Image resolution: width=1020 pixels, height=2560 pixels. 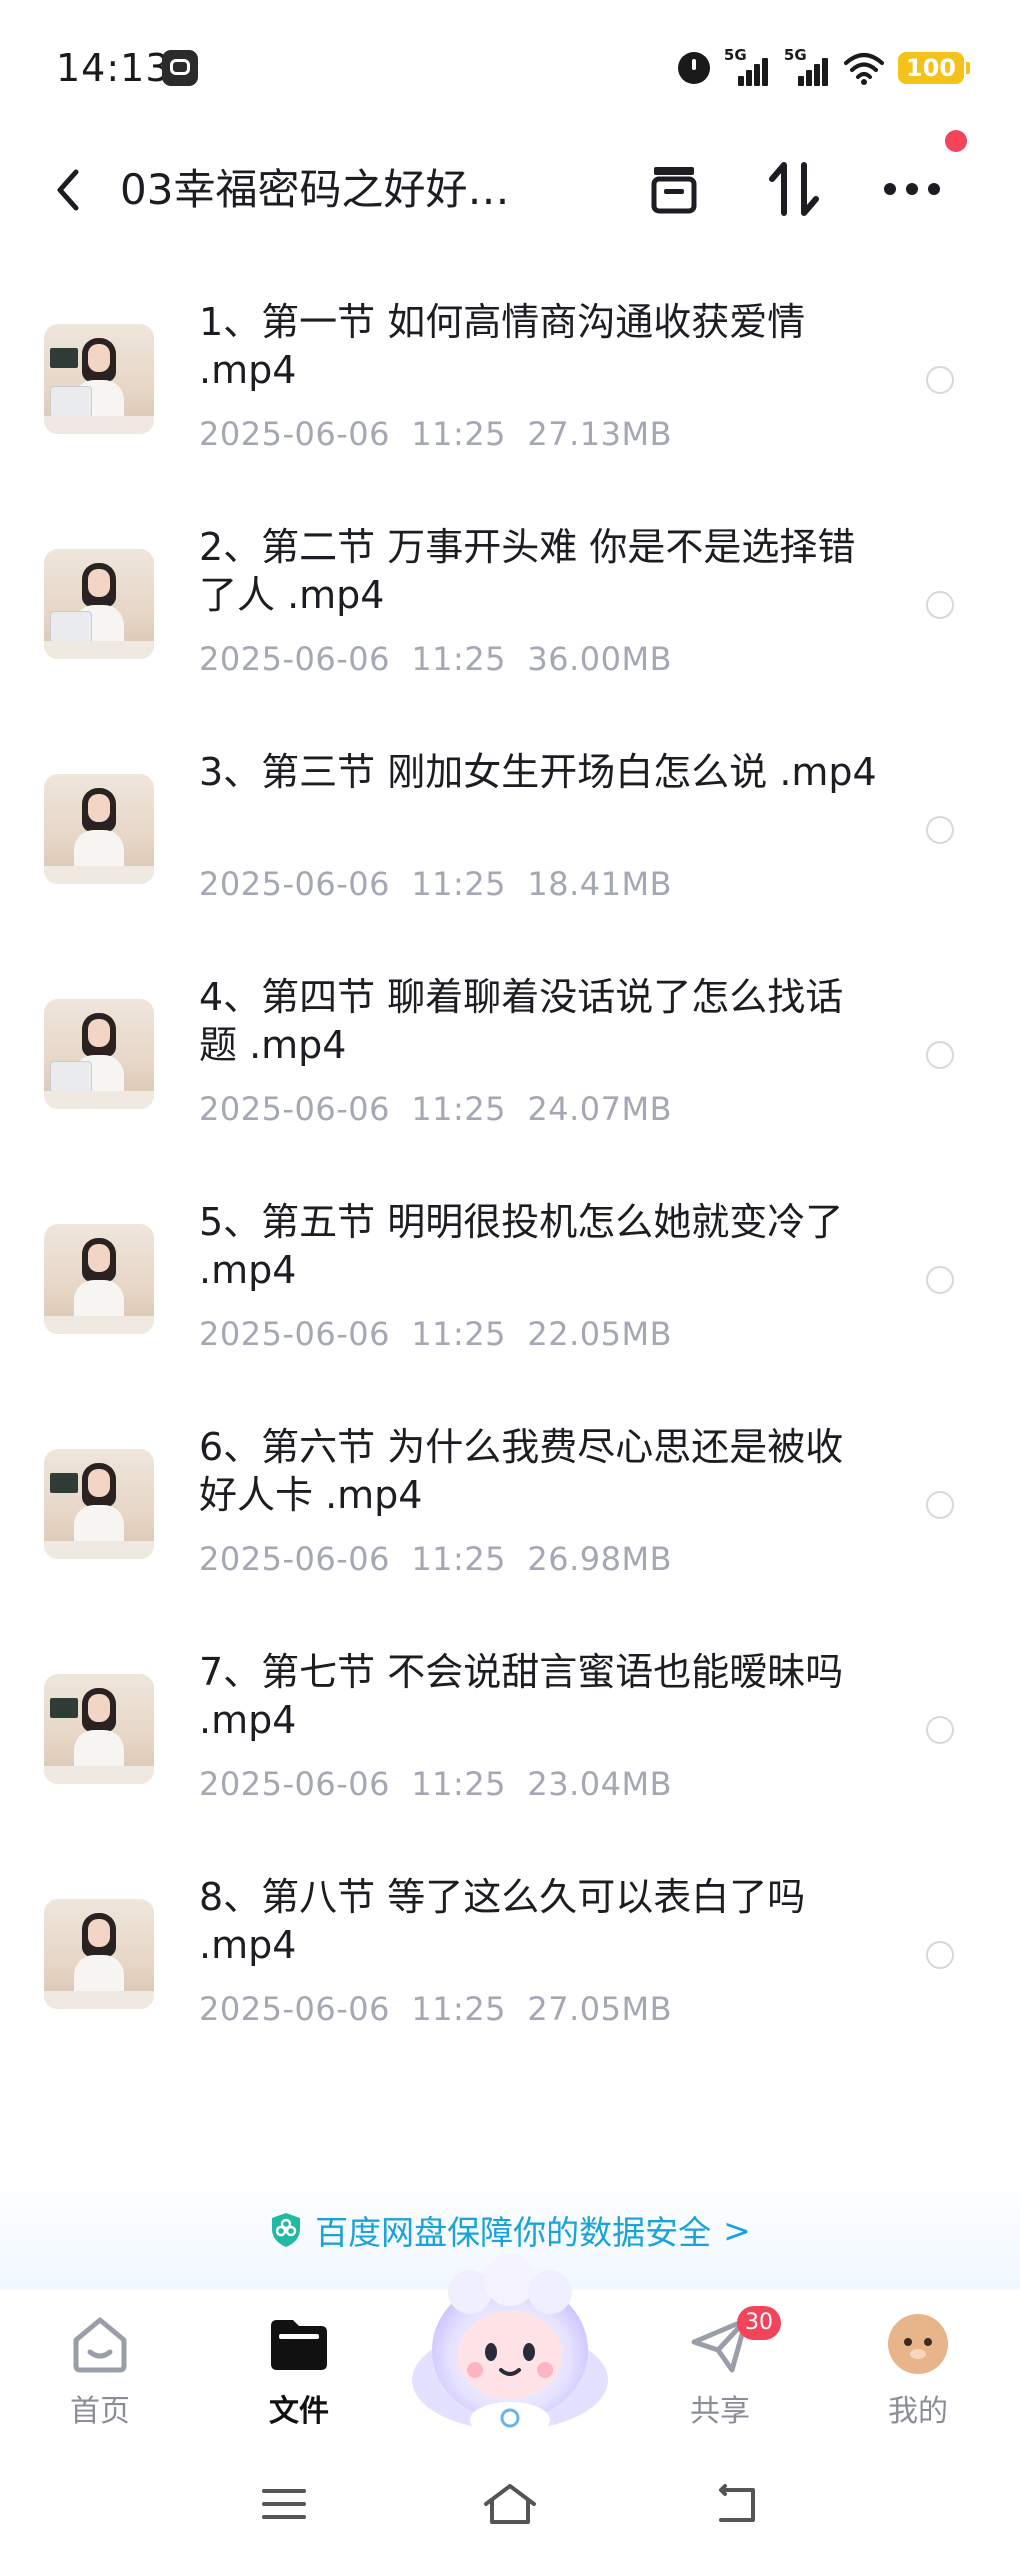 I want to click on folder-icon, so click(x=299, y=2345).